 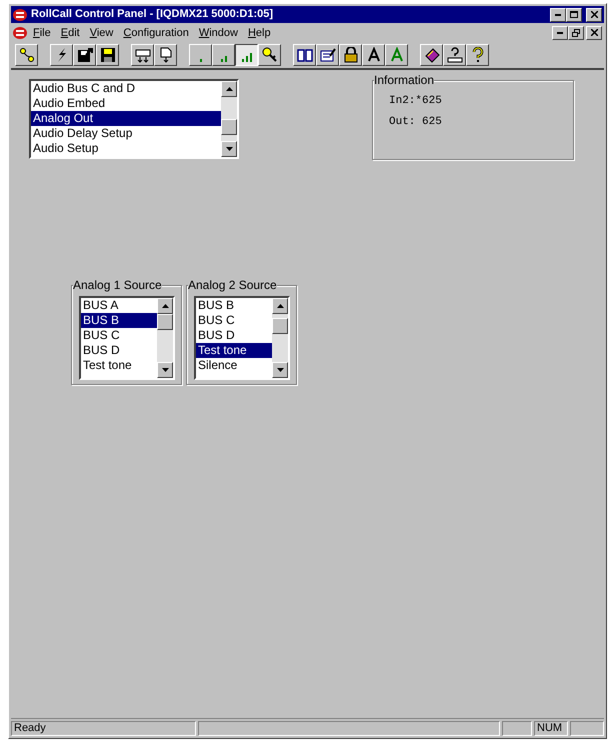 What do you see at coordinates (70, 33) in the screenshot?
I see `menu-item: Edit` at bounding box center [70, 33].